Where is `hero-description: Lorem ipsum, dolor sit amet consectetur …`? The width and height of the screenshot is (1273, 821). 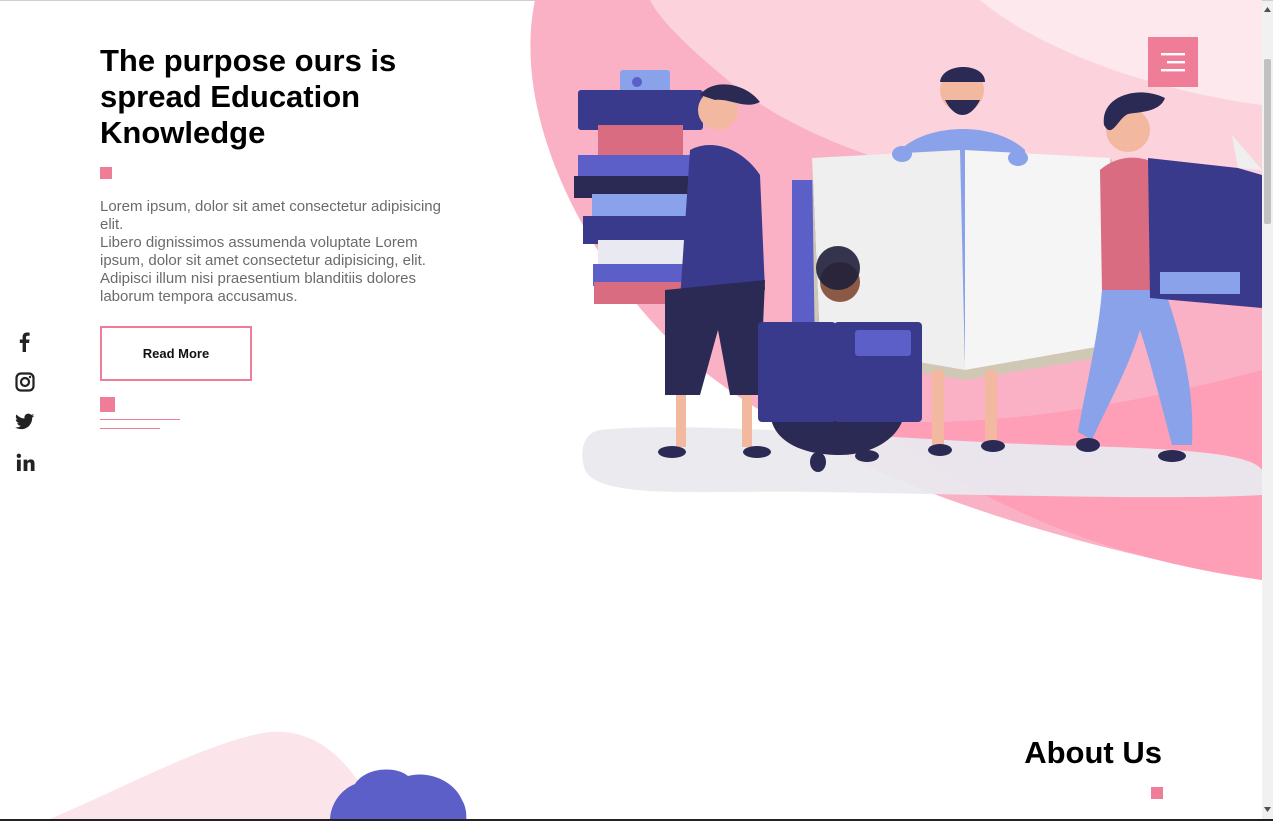
hero-description: Lorem ipsum, dolor sit amet consectetur … is located at coordinates (277, 252).